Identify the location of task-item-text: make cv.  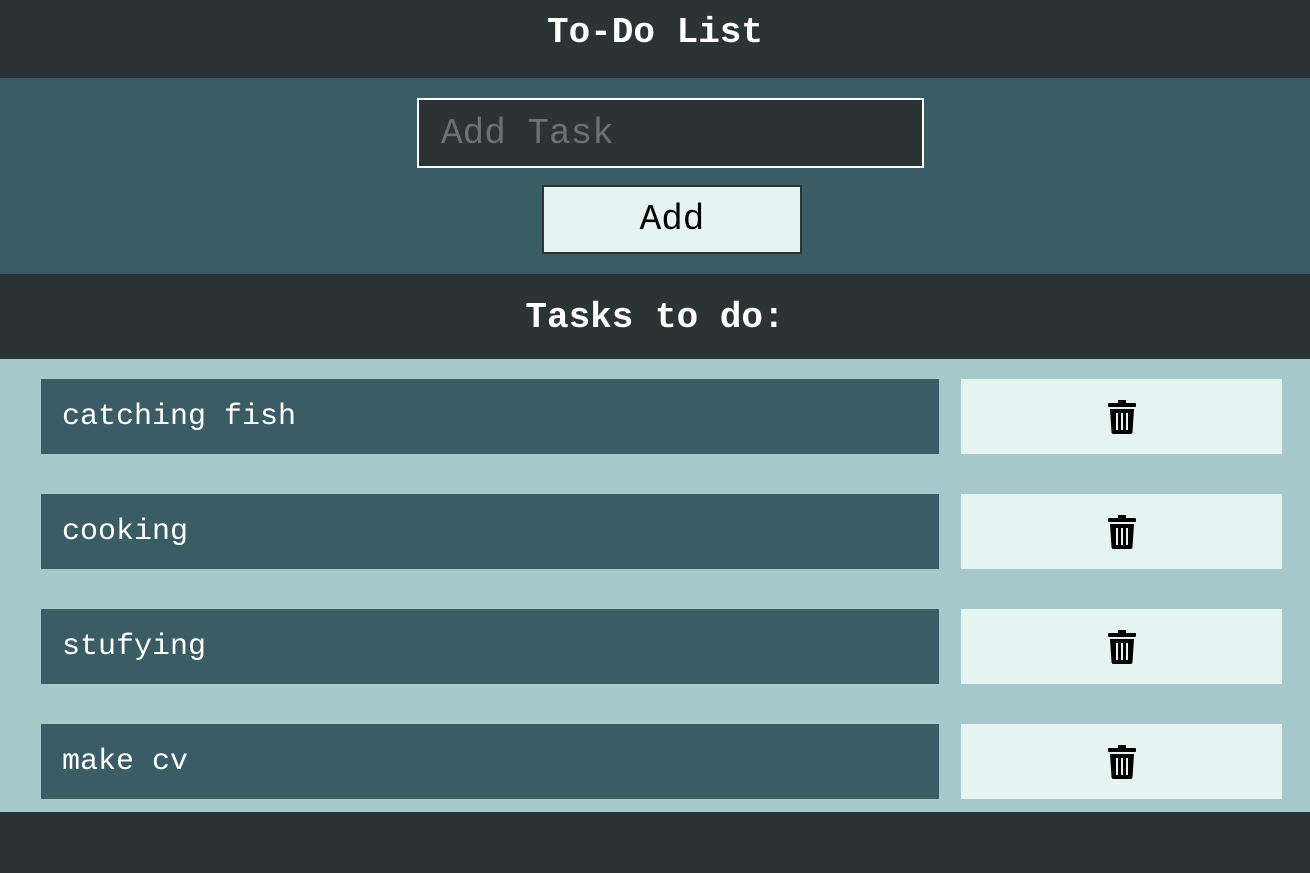
(490, 761).